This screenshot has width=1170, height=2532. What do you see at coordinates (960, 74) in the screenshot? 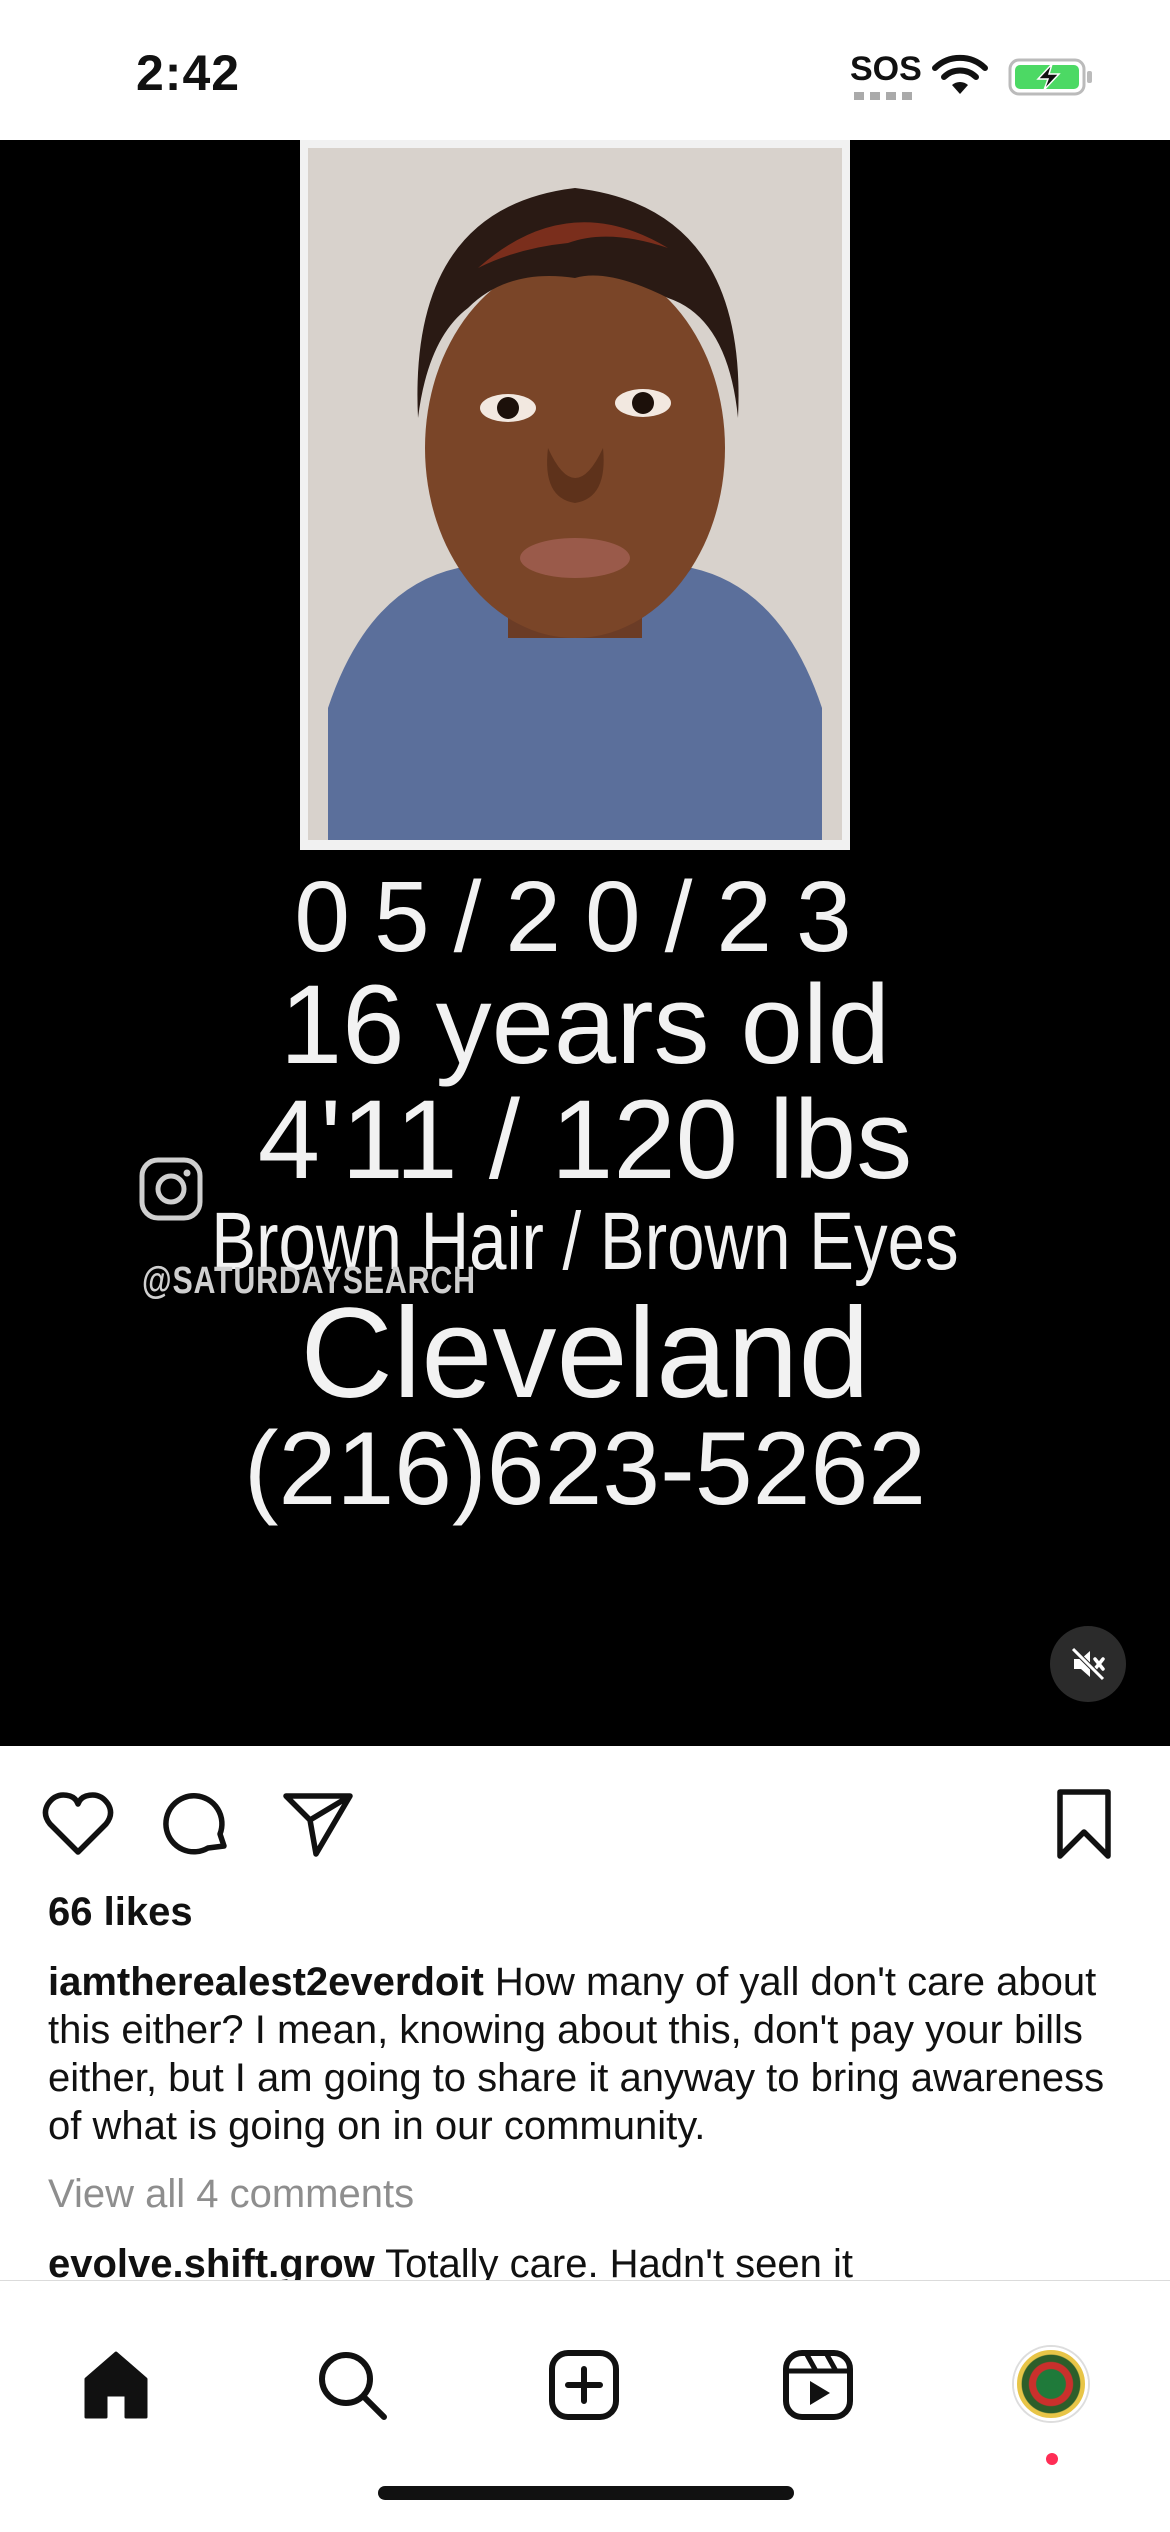
I see `wifi-icon` at bounding box center [960, 74].